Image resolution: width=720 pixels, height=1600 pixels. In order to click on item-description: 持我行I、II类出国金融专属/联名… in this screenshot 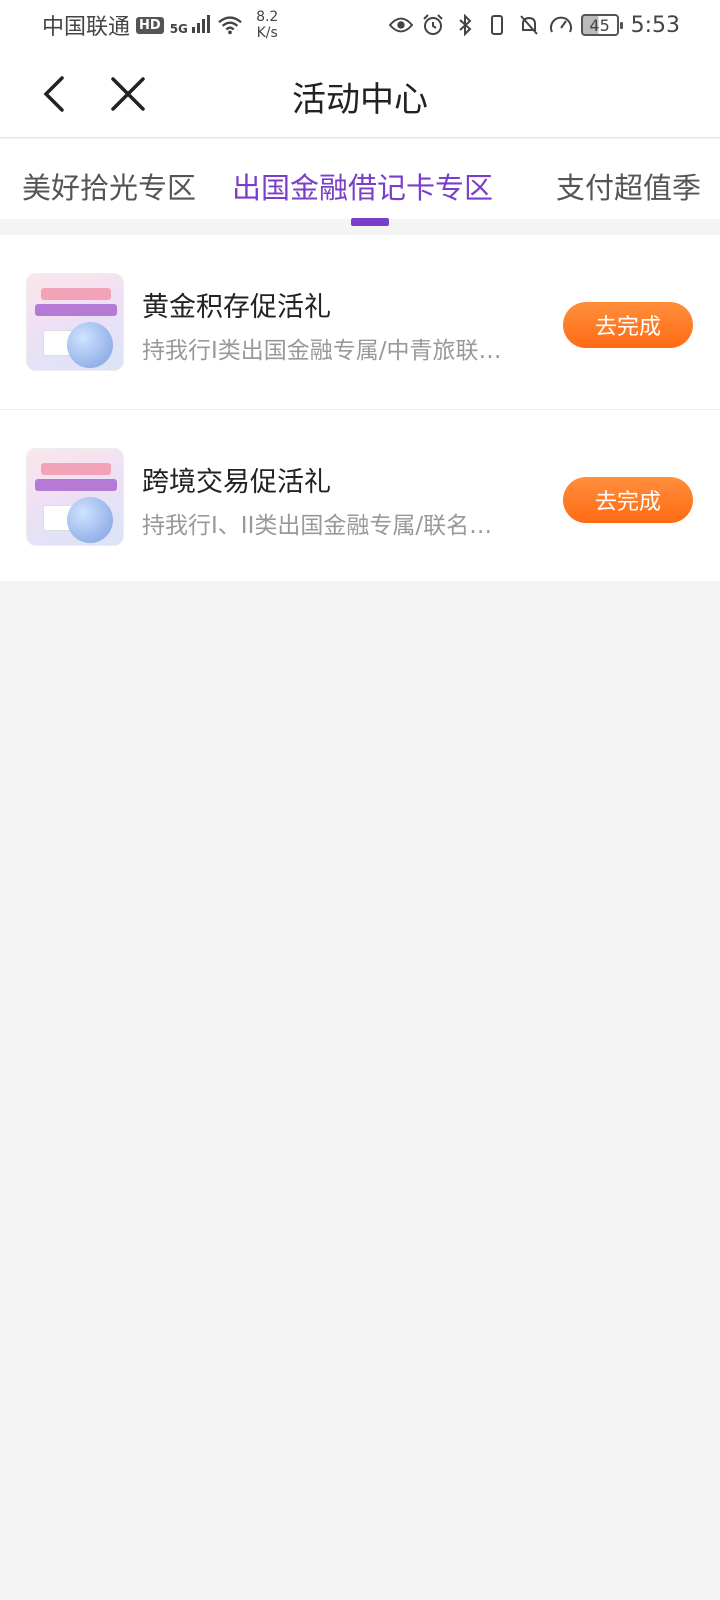, I will do `click(317, 526)`.